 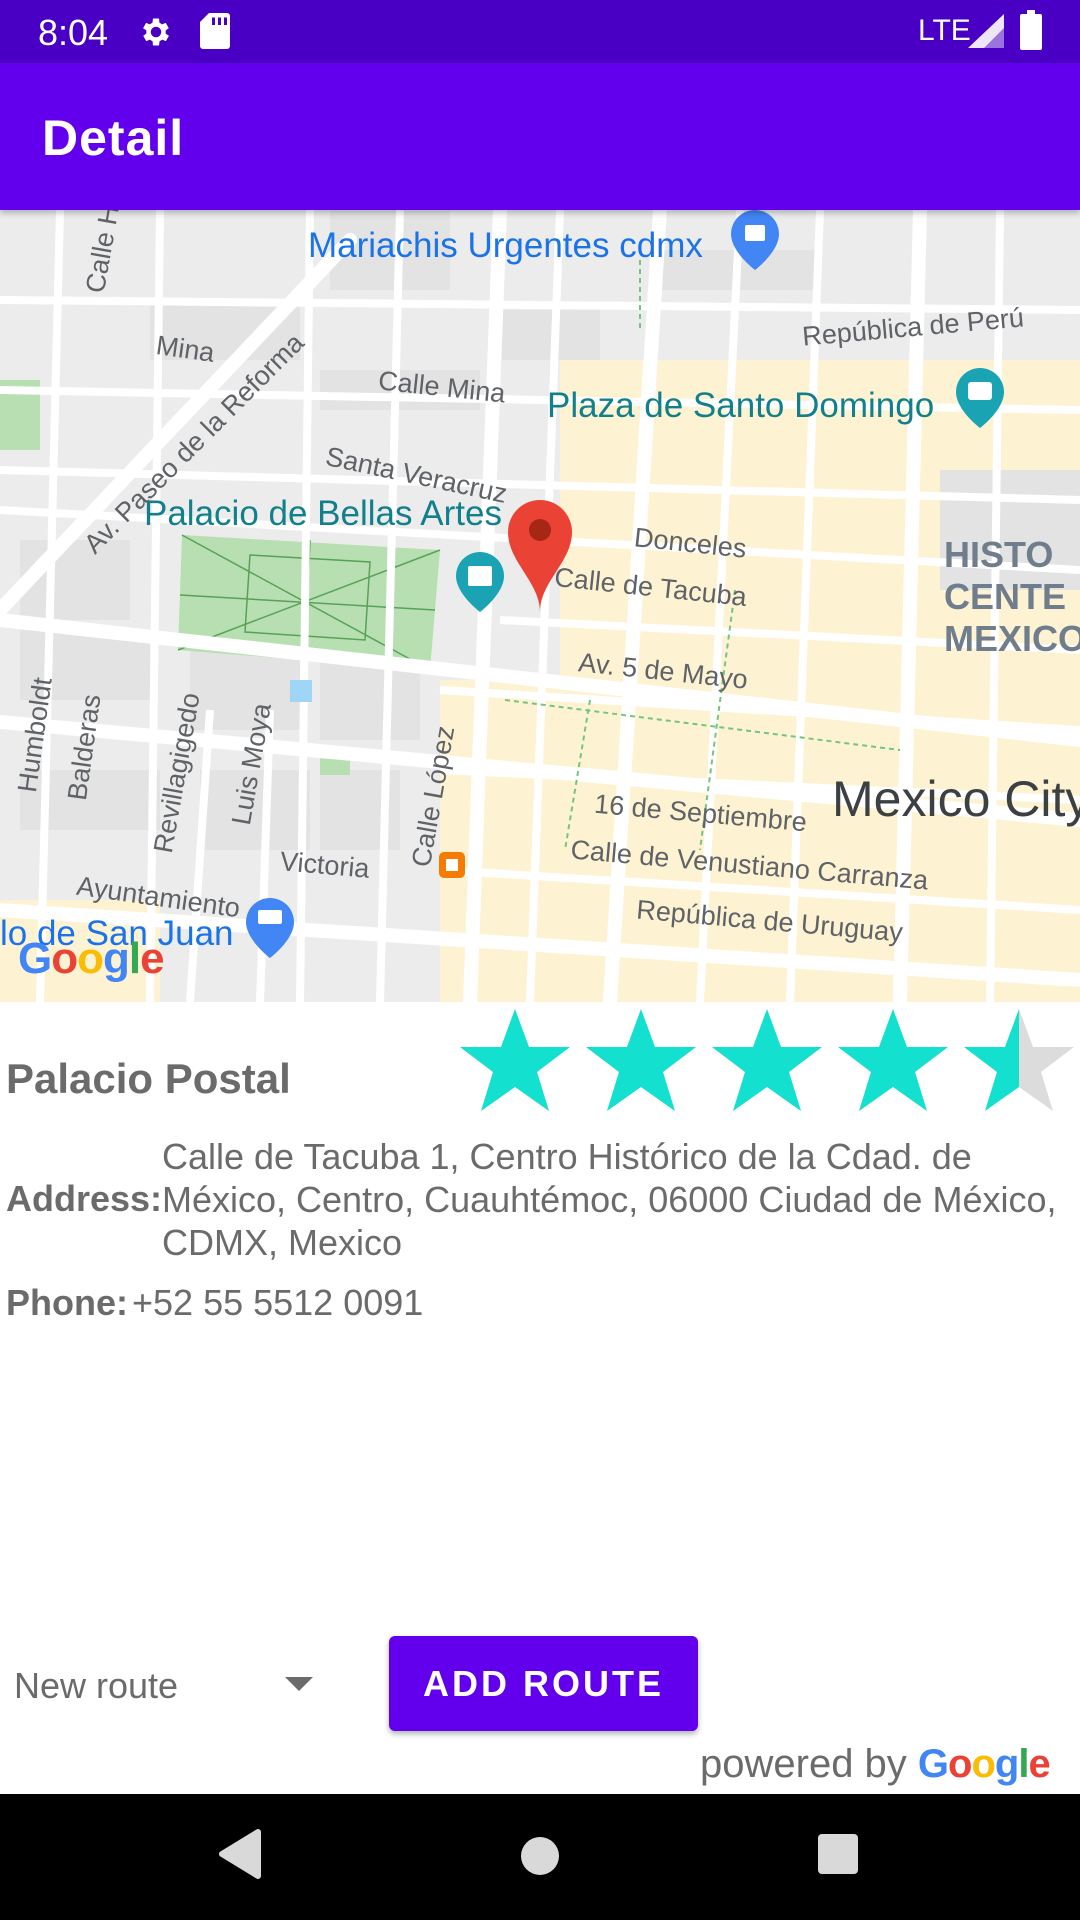 What do you see at coordinates (540, 31) in the screenshot?
I see `status-bar: 8:04 LTE` at bounding box center [540, 31].